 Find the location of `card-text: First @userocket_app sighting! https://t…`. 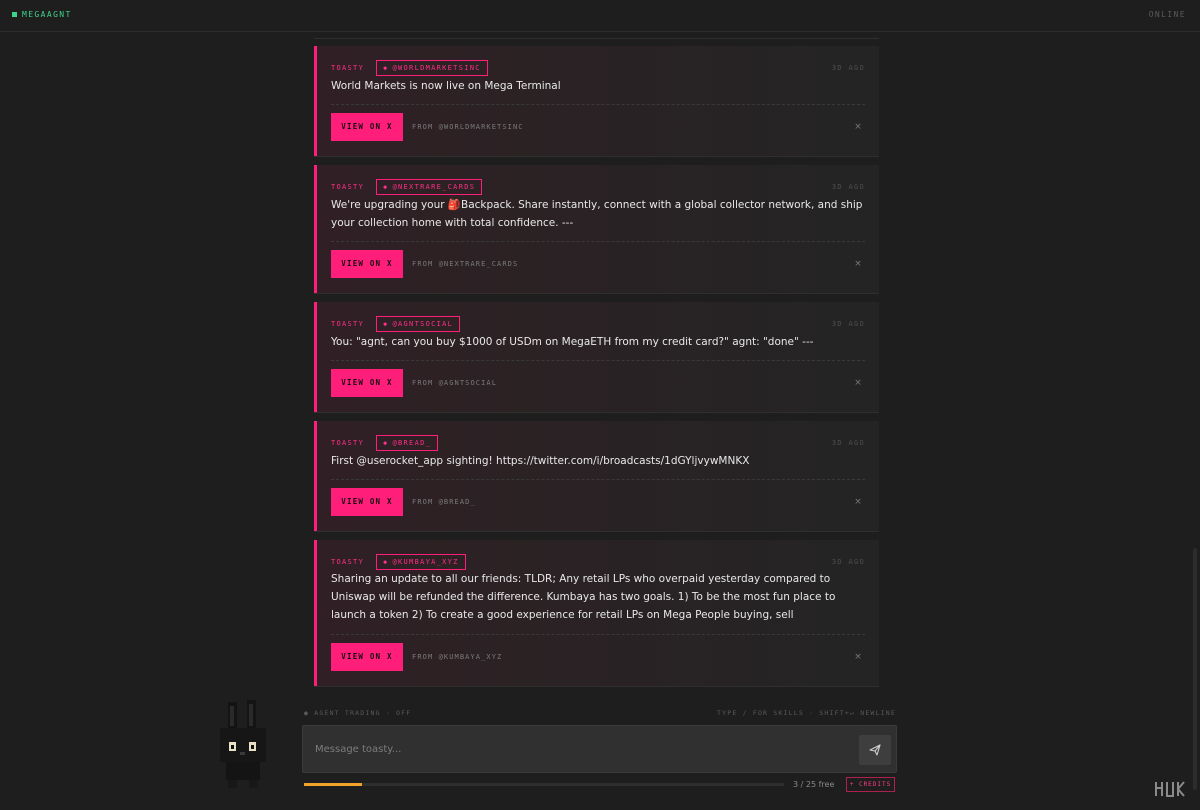

card-text: First @userocket_app sighting! https://t… is located at coordinates (540, 461).